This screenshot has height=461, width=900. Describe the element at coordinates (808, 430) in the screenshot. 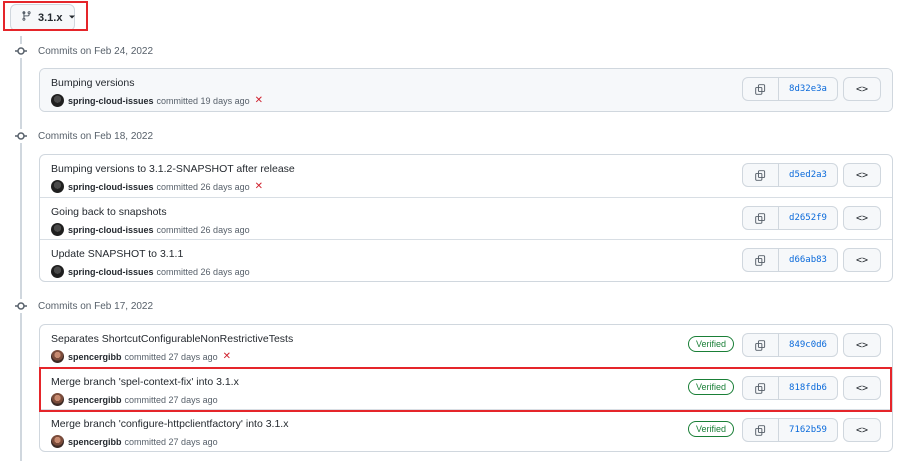

I see `commit-sha-link: 7162b59` at that location.